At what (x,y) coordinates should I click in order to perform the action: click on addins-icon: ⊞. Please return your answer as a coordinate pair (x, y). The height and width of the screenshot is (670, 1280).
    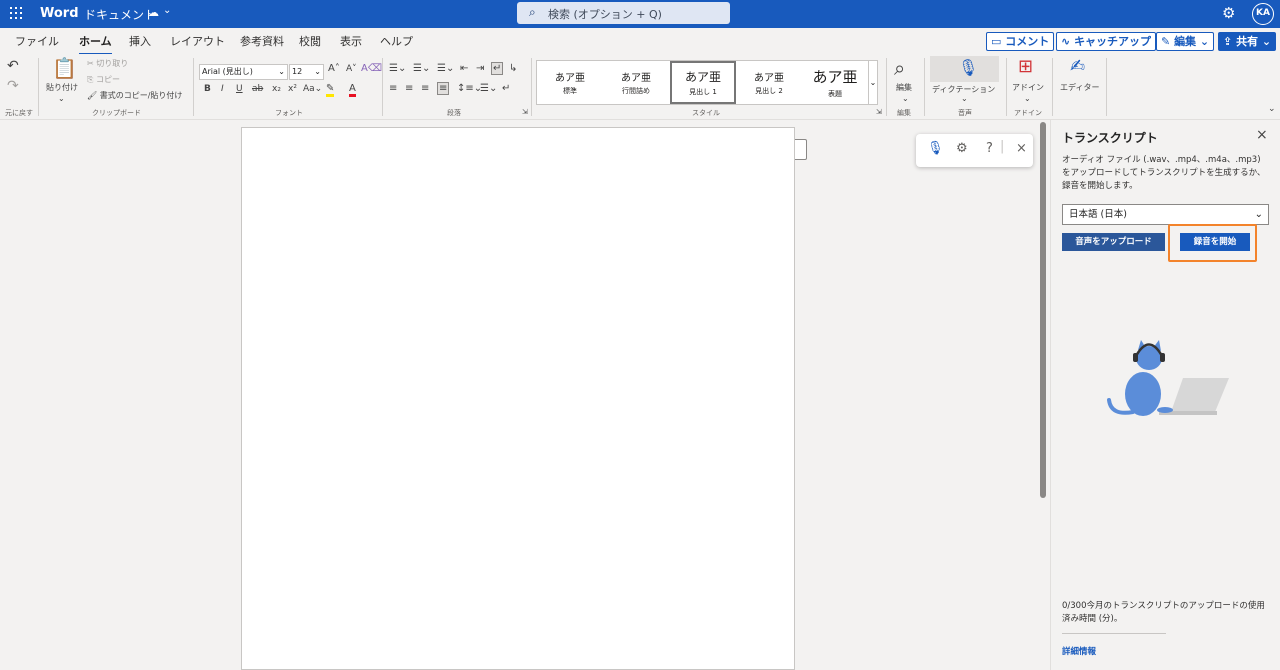
    Looking at the image, I should click on (1025, 66).